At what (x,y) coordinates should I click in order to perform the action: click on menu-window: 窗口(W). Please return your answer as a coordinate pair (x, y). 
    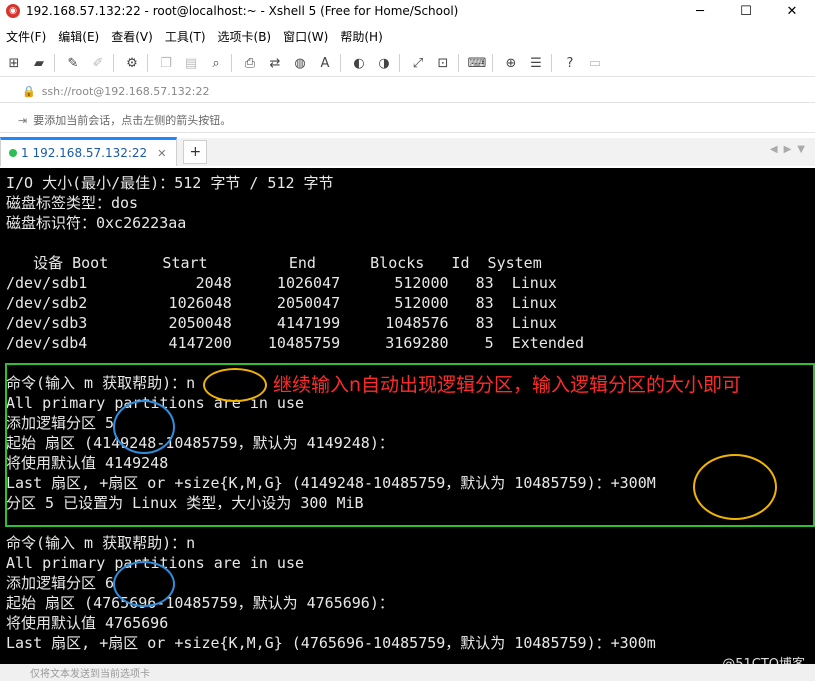
    Looking at the image, I should click on (305, 36).